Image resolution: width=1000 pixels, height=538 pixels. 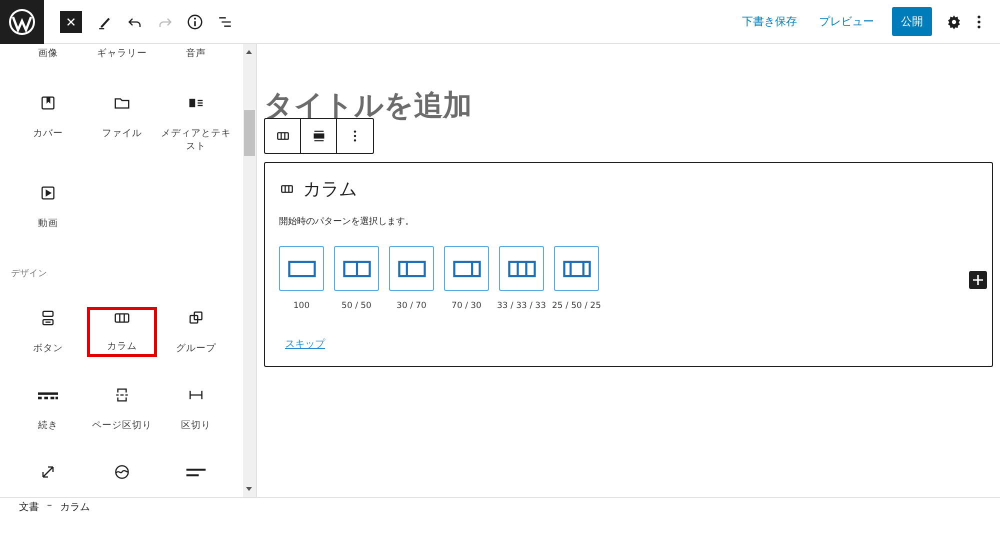 I want to click on pattern-label: 100, so click(x=301, y=306).